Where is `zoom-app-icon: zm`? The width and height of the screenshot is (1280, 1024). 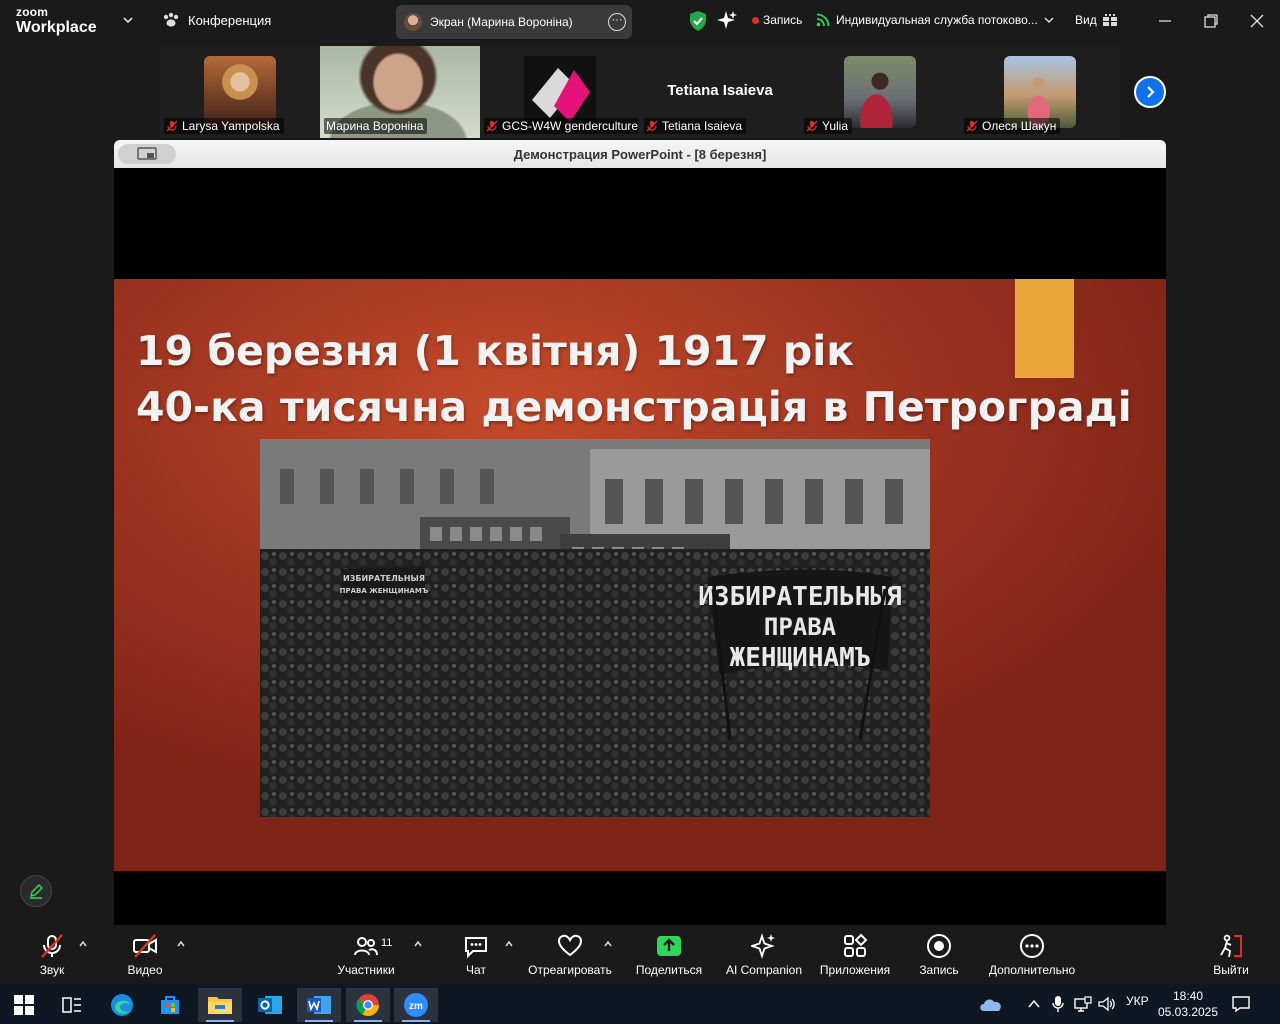 zoom-app-icon: zm is located at coordinates (416, 1005).